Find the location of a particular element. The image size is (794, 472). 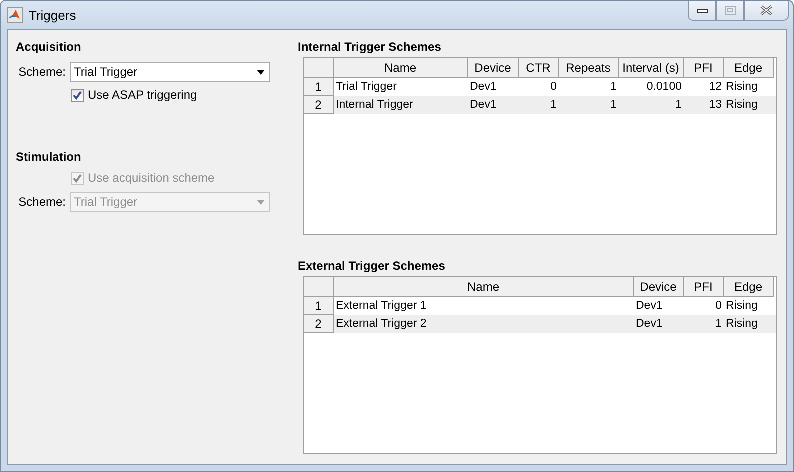

scheme-dropdown: Trial Trigger is located at coordinates (170, 72).